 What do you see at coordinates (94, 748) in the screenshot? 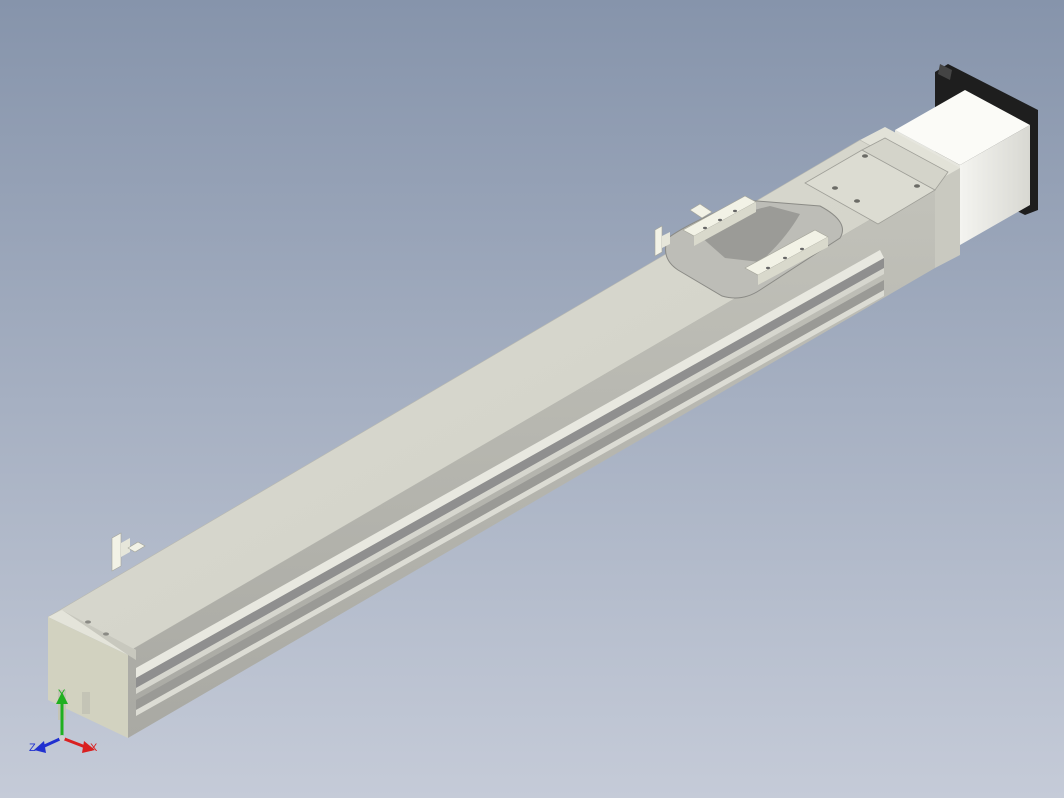
I see `triad-x-label: X` at bounding box center [94, 748].